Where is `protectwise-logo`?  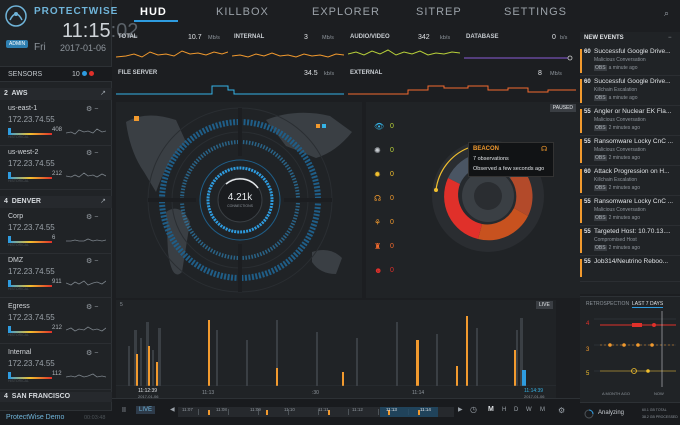
protectwise-logo is located at coordinates (16, 16).